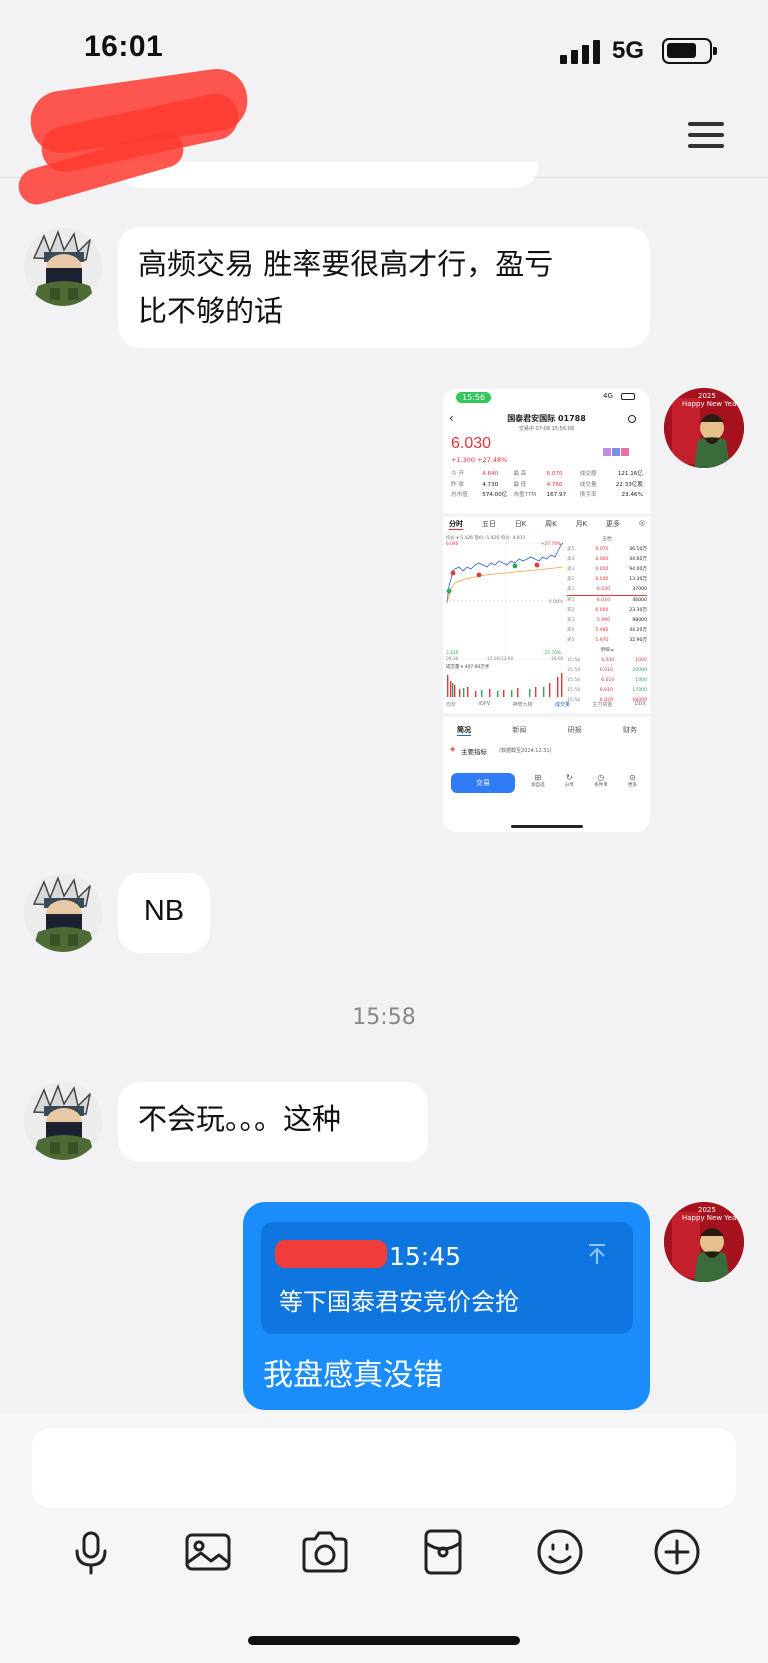 This screenshot has height=1663, width=768. I want to click on shot-indicator-tabs: 均价 IOPV 神奇九转 成交量 主力资金 DDX, so click(546, 704).